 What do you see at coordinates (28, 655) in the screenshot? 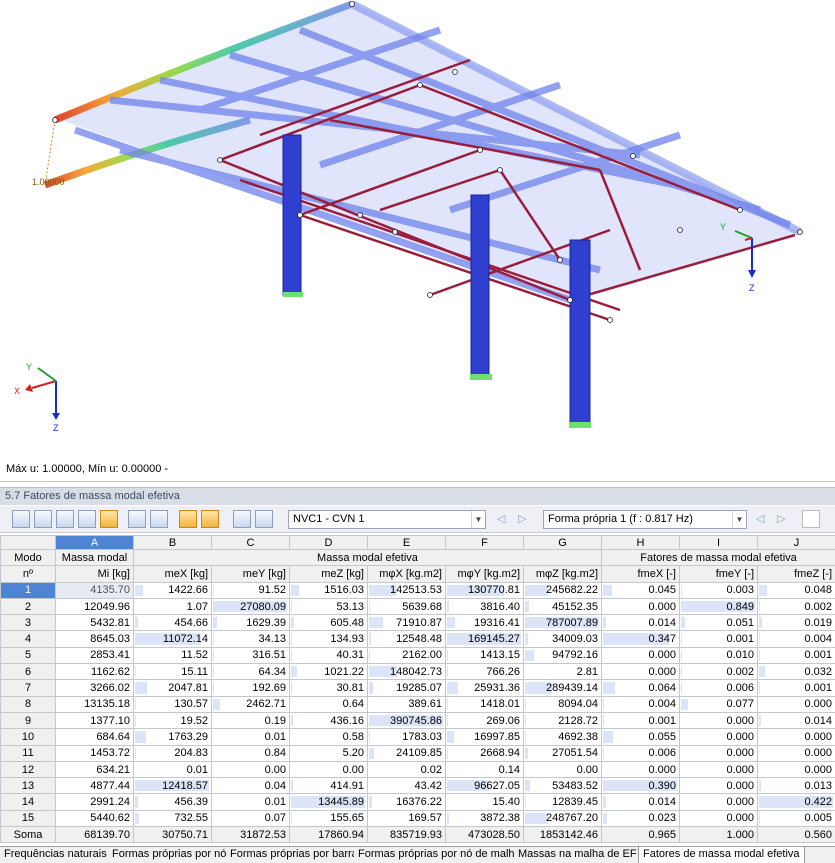
I see `row-number: 5` at bounding box center [28, 655].